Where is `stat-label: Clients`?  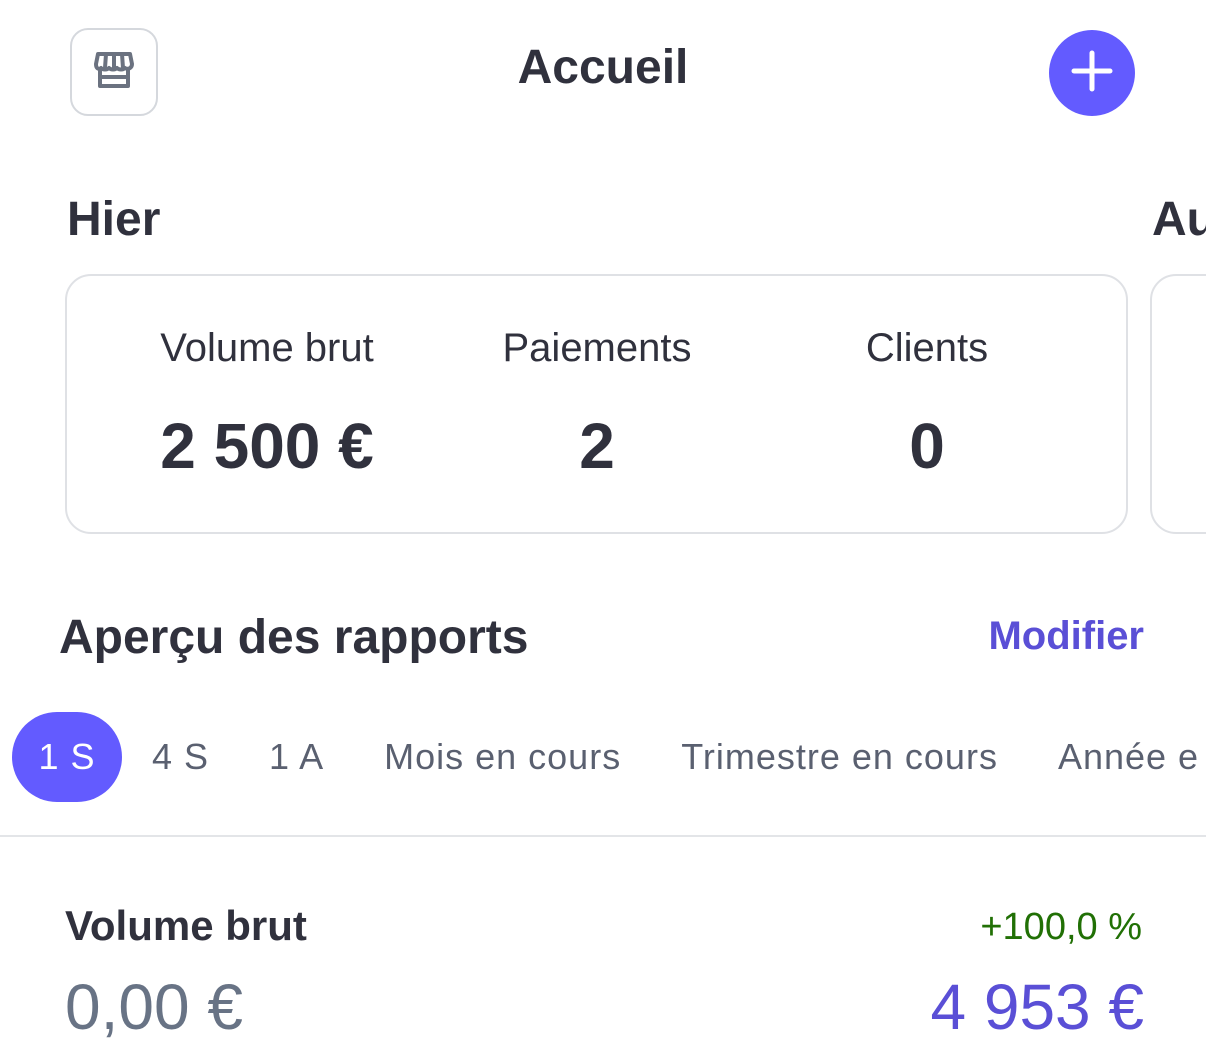
stat-label: Clients is located at coordinates (927, 348).